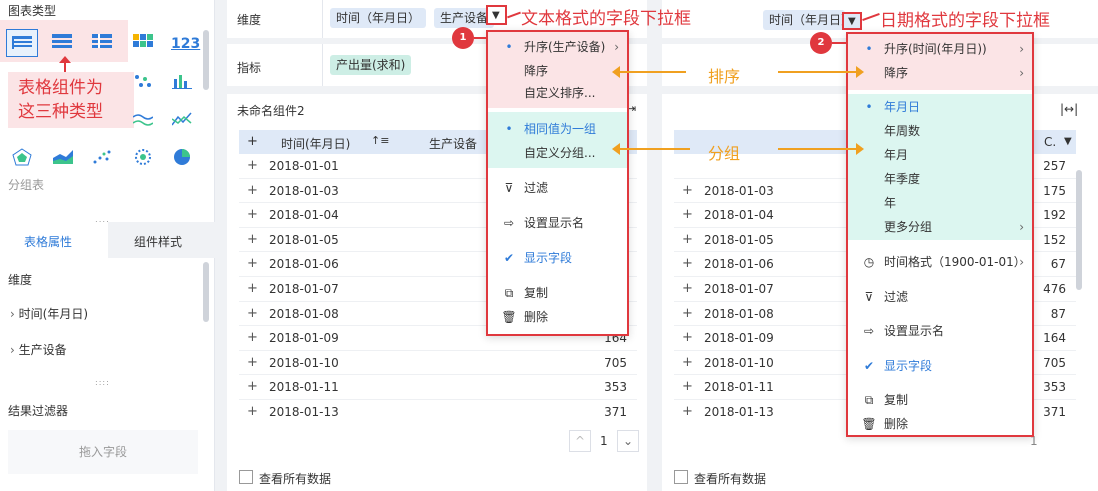 Image resolution: width=1098 pixels, height=491 pixels. What do you see at coordinates (839, 43) in the screenshot?
I see `badge-2-line` at bounding box center [839, 43].